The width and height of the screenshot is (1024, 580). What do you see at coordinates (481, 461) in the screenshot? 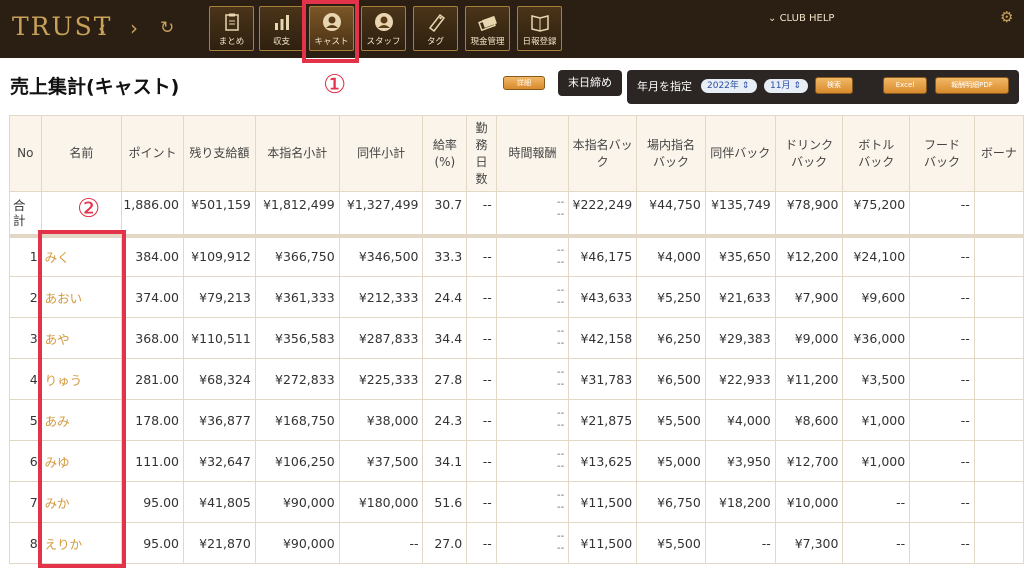
I see `cell-days: --` at bounding box center [481, 461].